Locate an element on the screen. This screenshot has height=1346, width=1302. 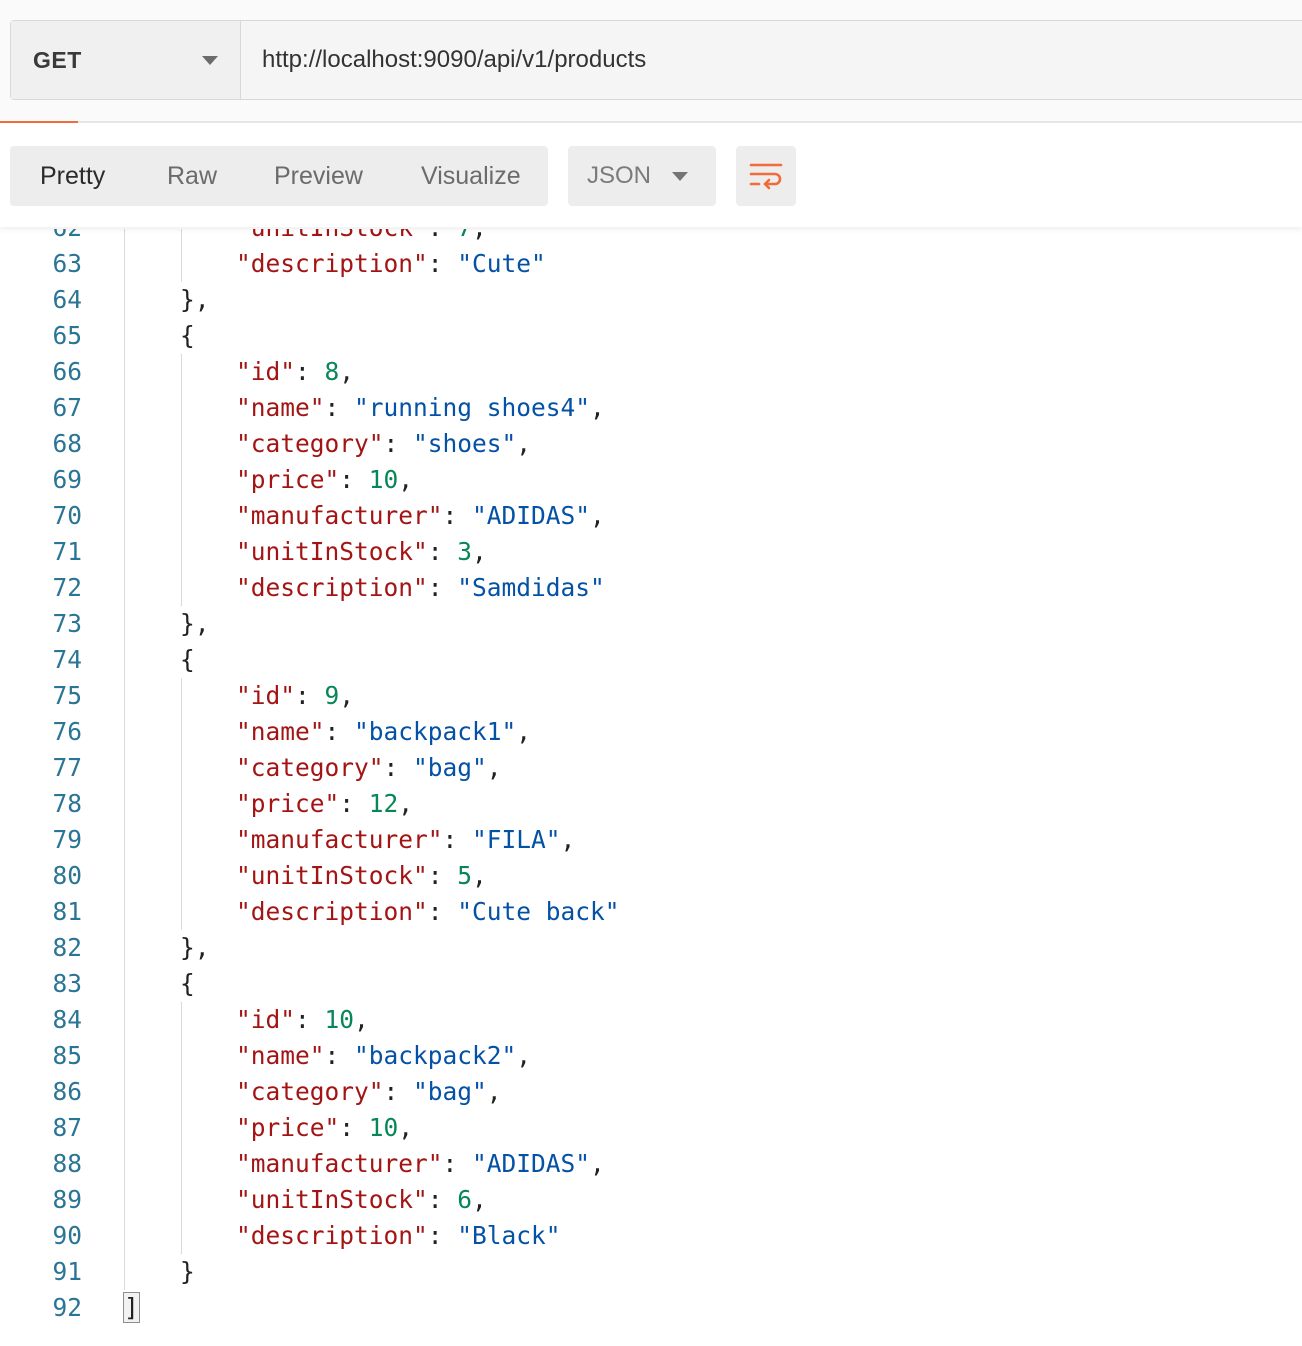
line-number: 88 is located at coordinates (67, 1163).